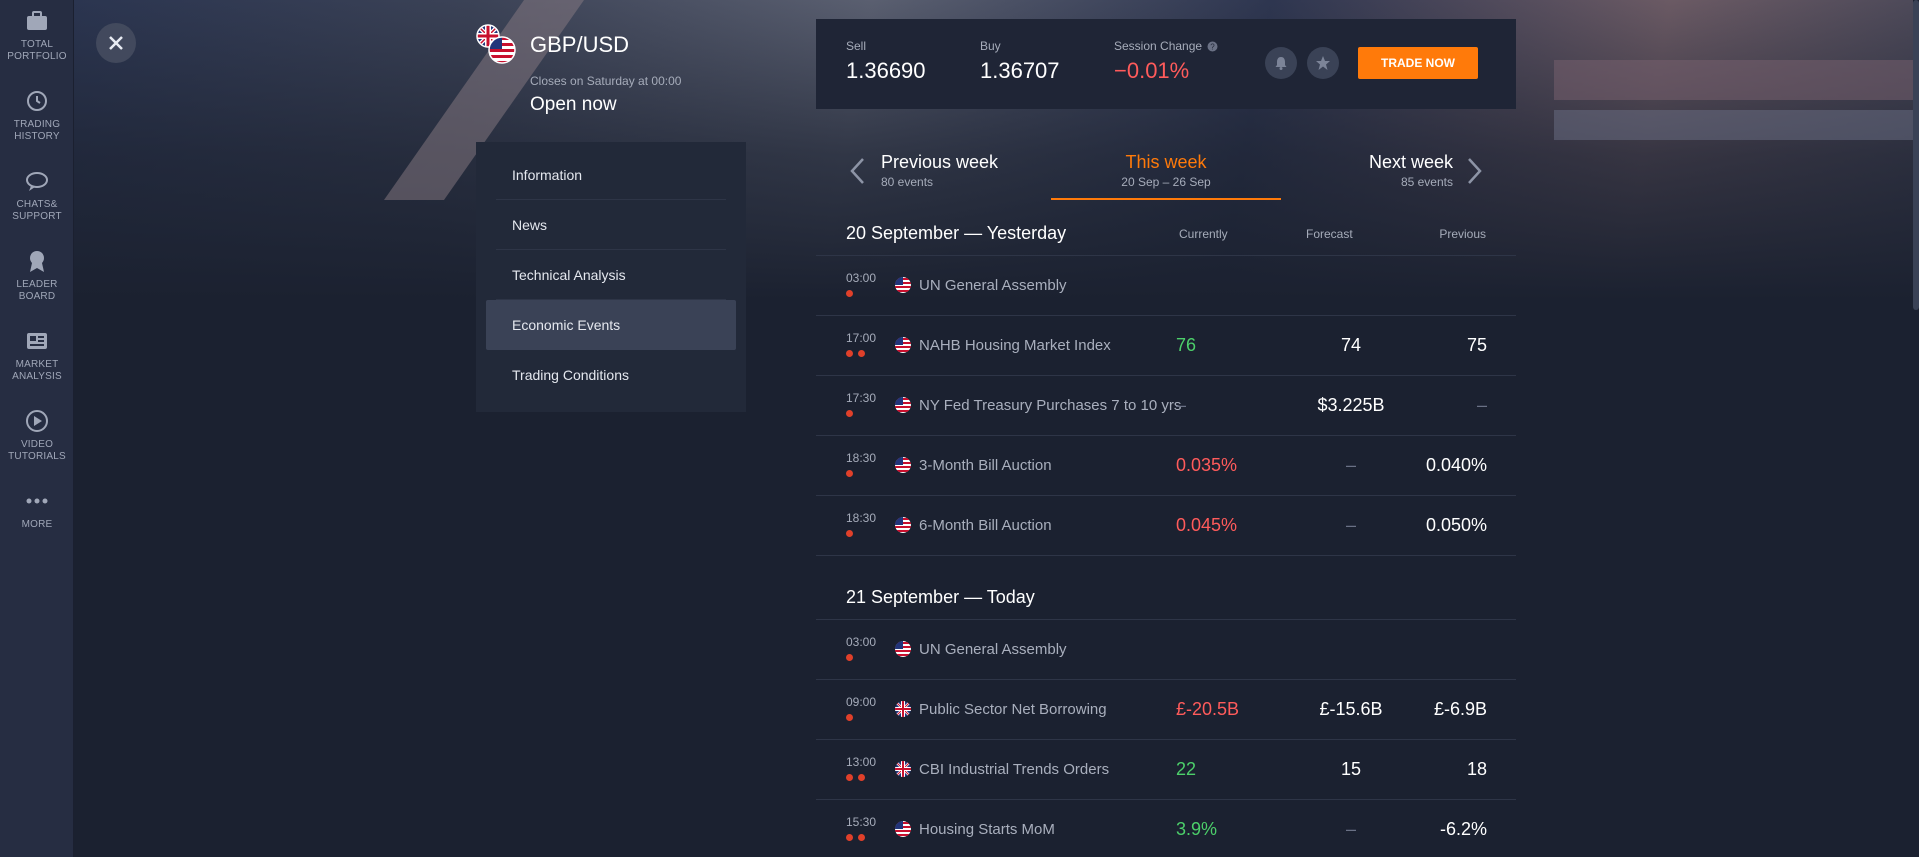 This screenshot has height=857, width=1919. I want to click on event-forecast: 15, so click(1351, 769).